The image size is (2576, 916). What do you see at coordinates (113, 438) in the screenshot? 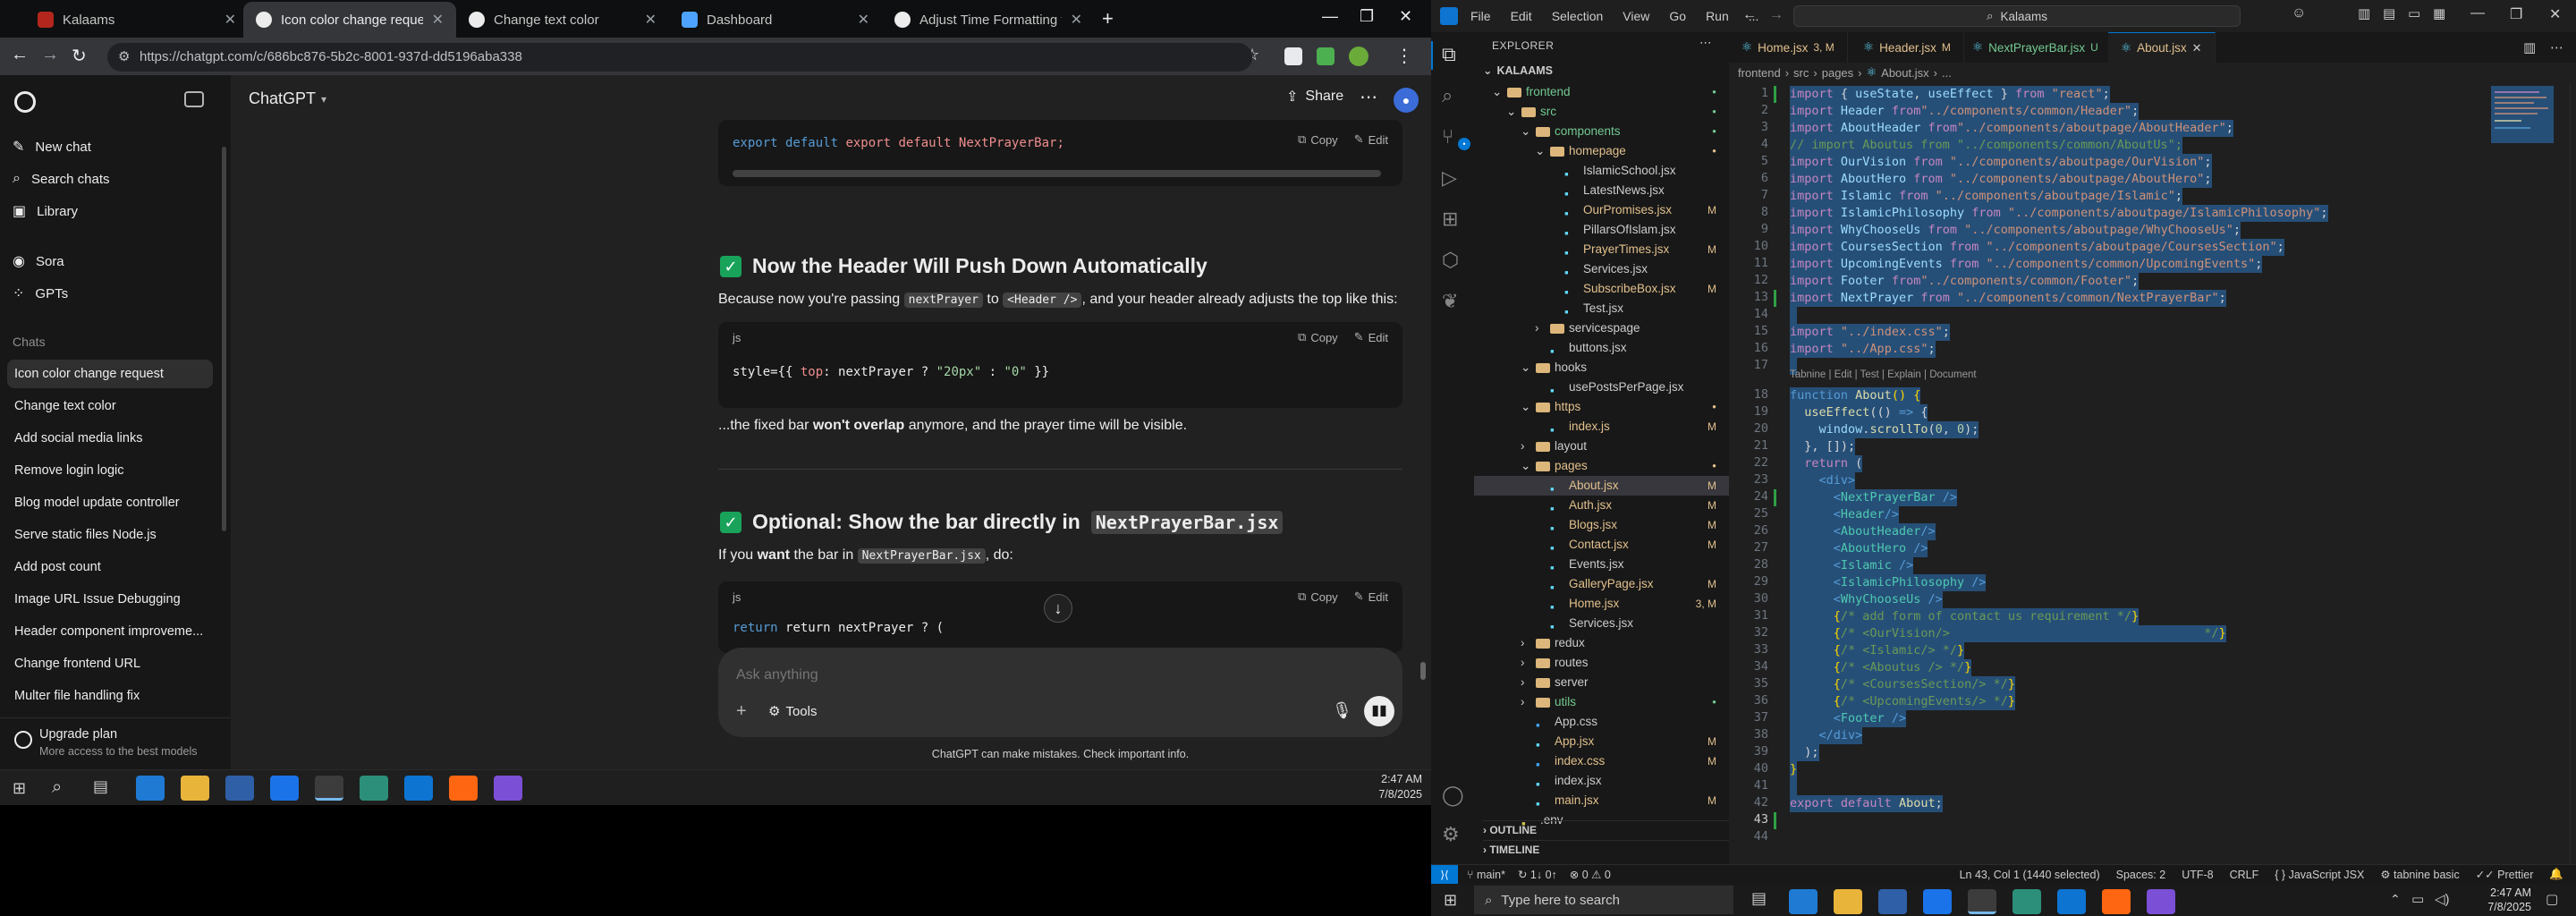
I see `chat-item: Add social media links` at bounding box center [113, 438].